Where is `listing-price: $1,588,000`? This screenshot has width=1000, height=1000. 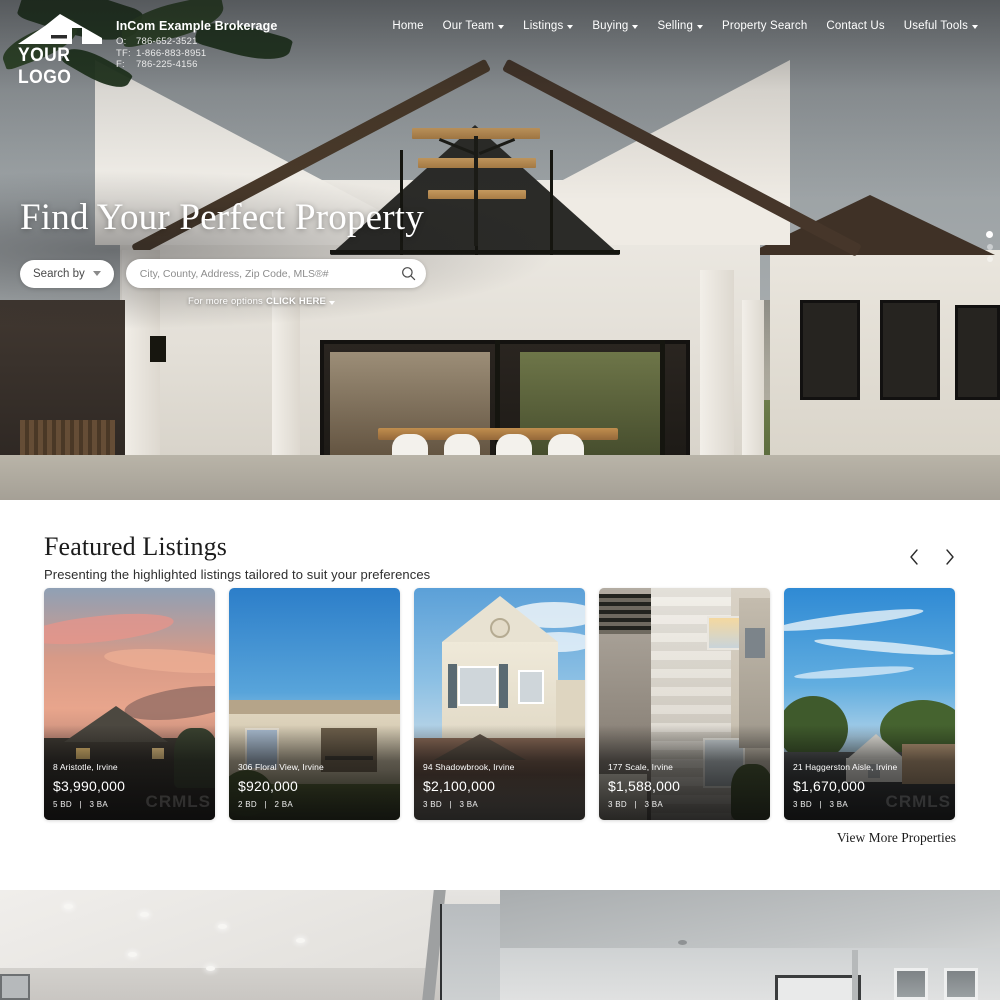
listing-price: $1,588,000 is located at coordinates (644, 786).